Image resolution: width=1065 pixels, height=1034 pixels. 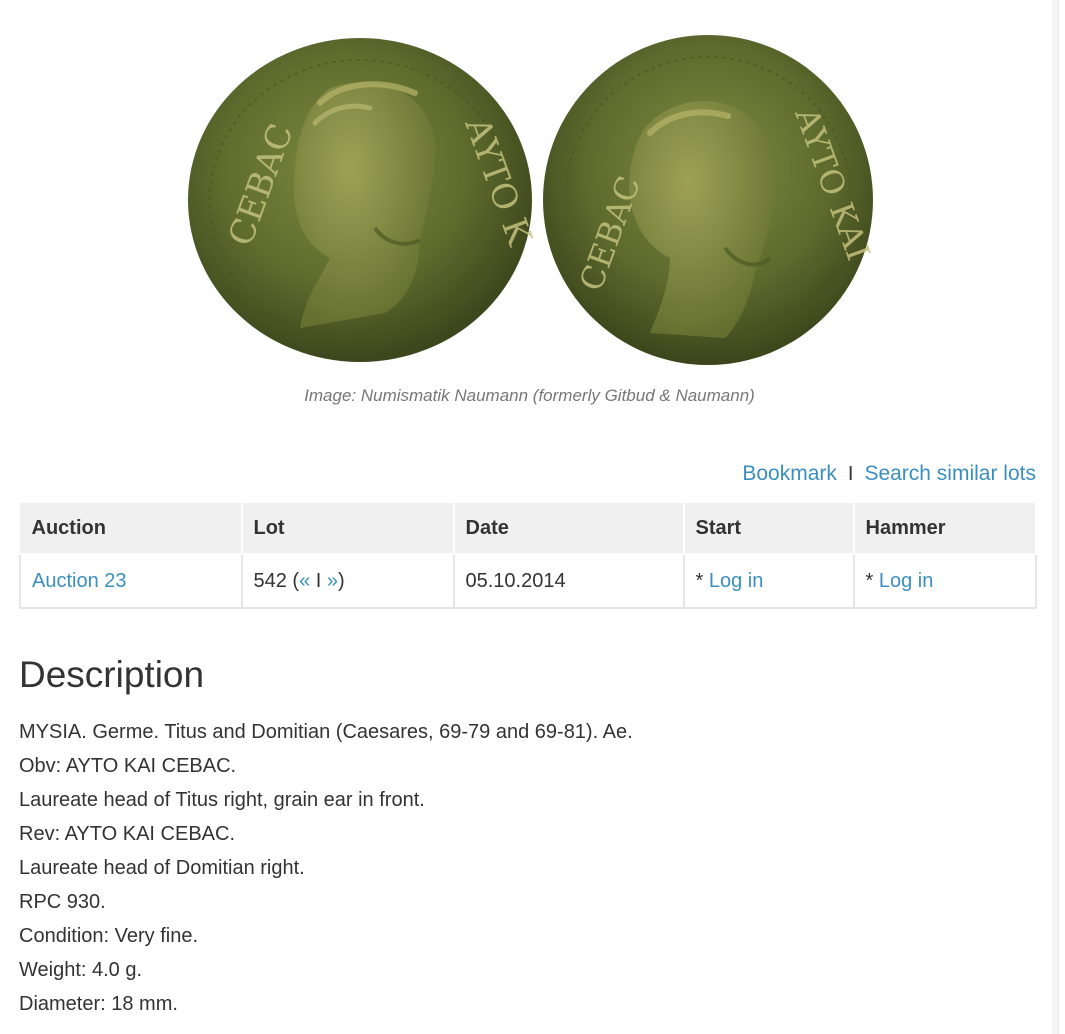 I want to click on header-start: Start, so click(x=768, y=528).